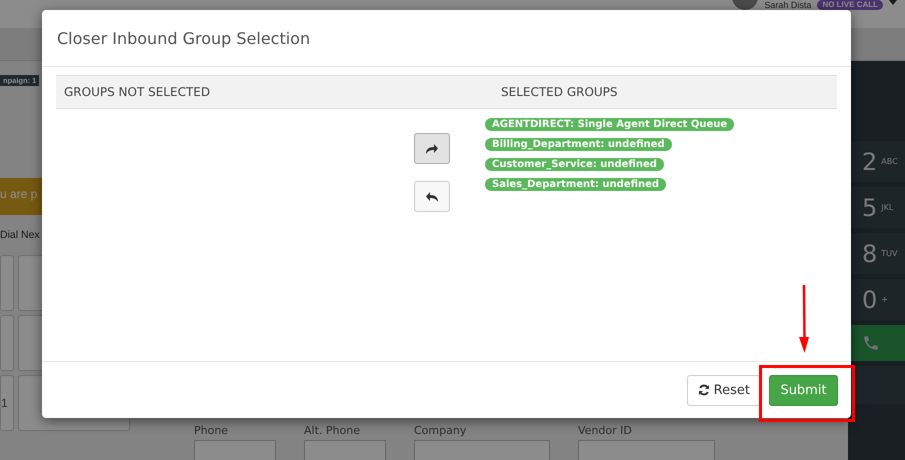 Image resolution: width=905 pixels, height=460 pixels. I want to click on group-tag: Billing_Department: undefined, so click(578, 144).